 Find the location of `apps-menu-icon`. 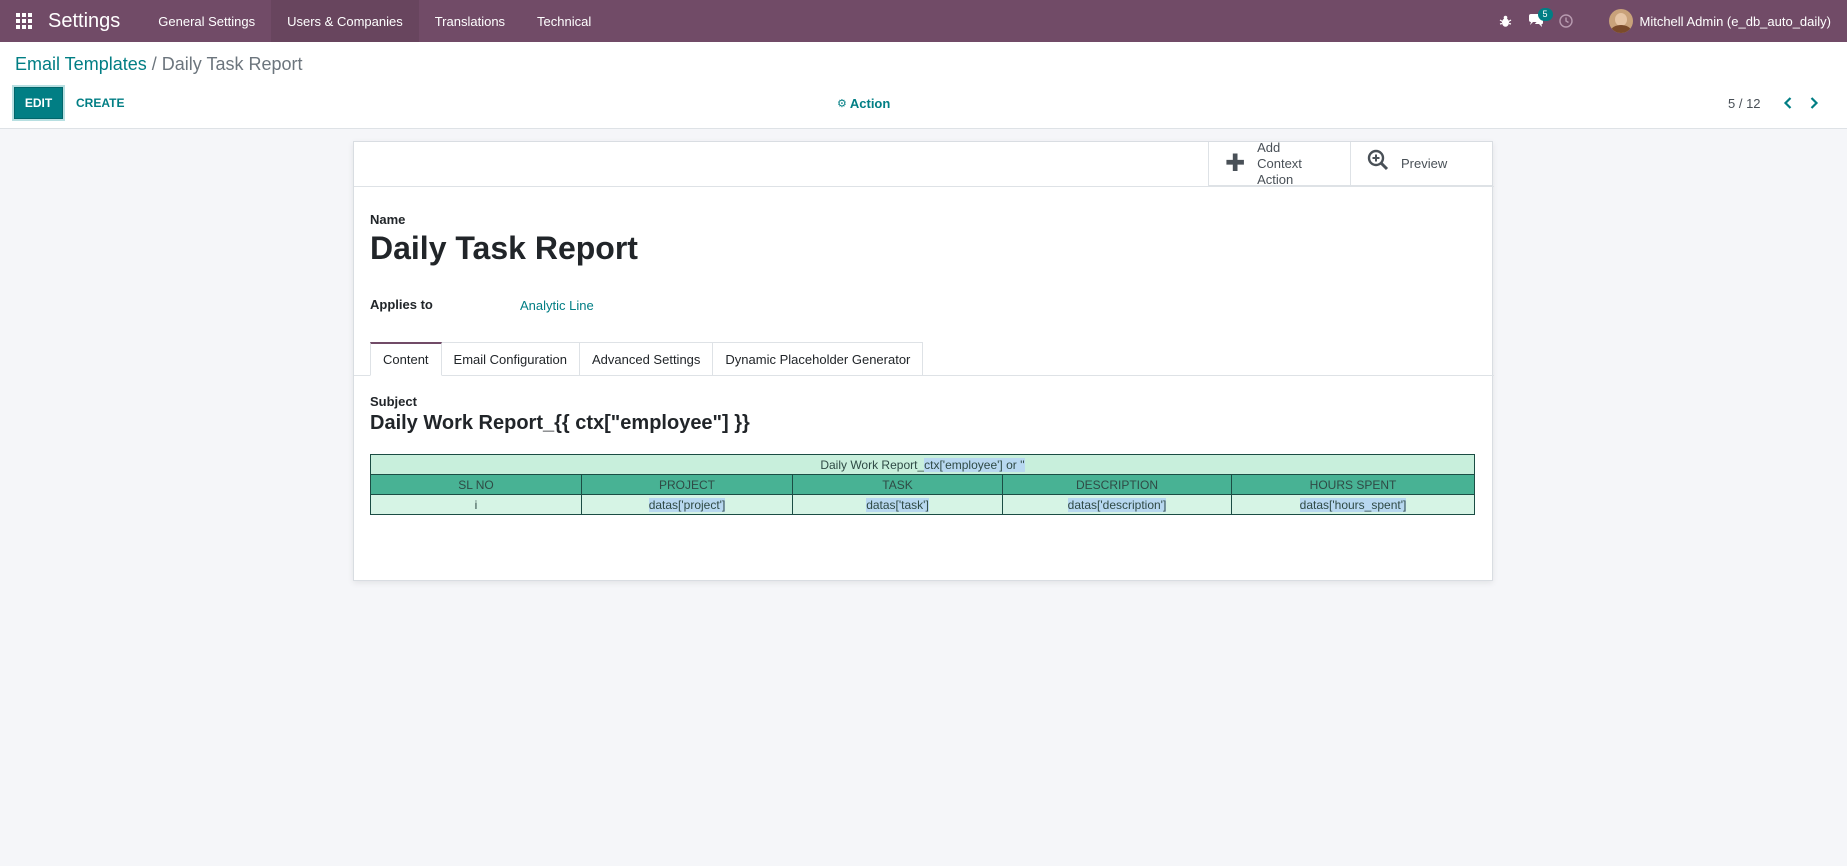

apps-menu-icon is located at coordinates (24, 21).